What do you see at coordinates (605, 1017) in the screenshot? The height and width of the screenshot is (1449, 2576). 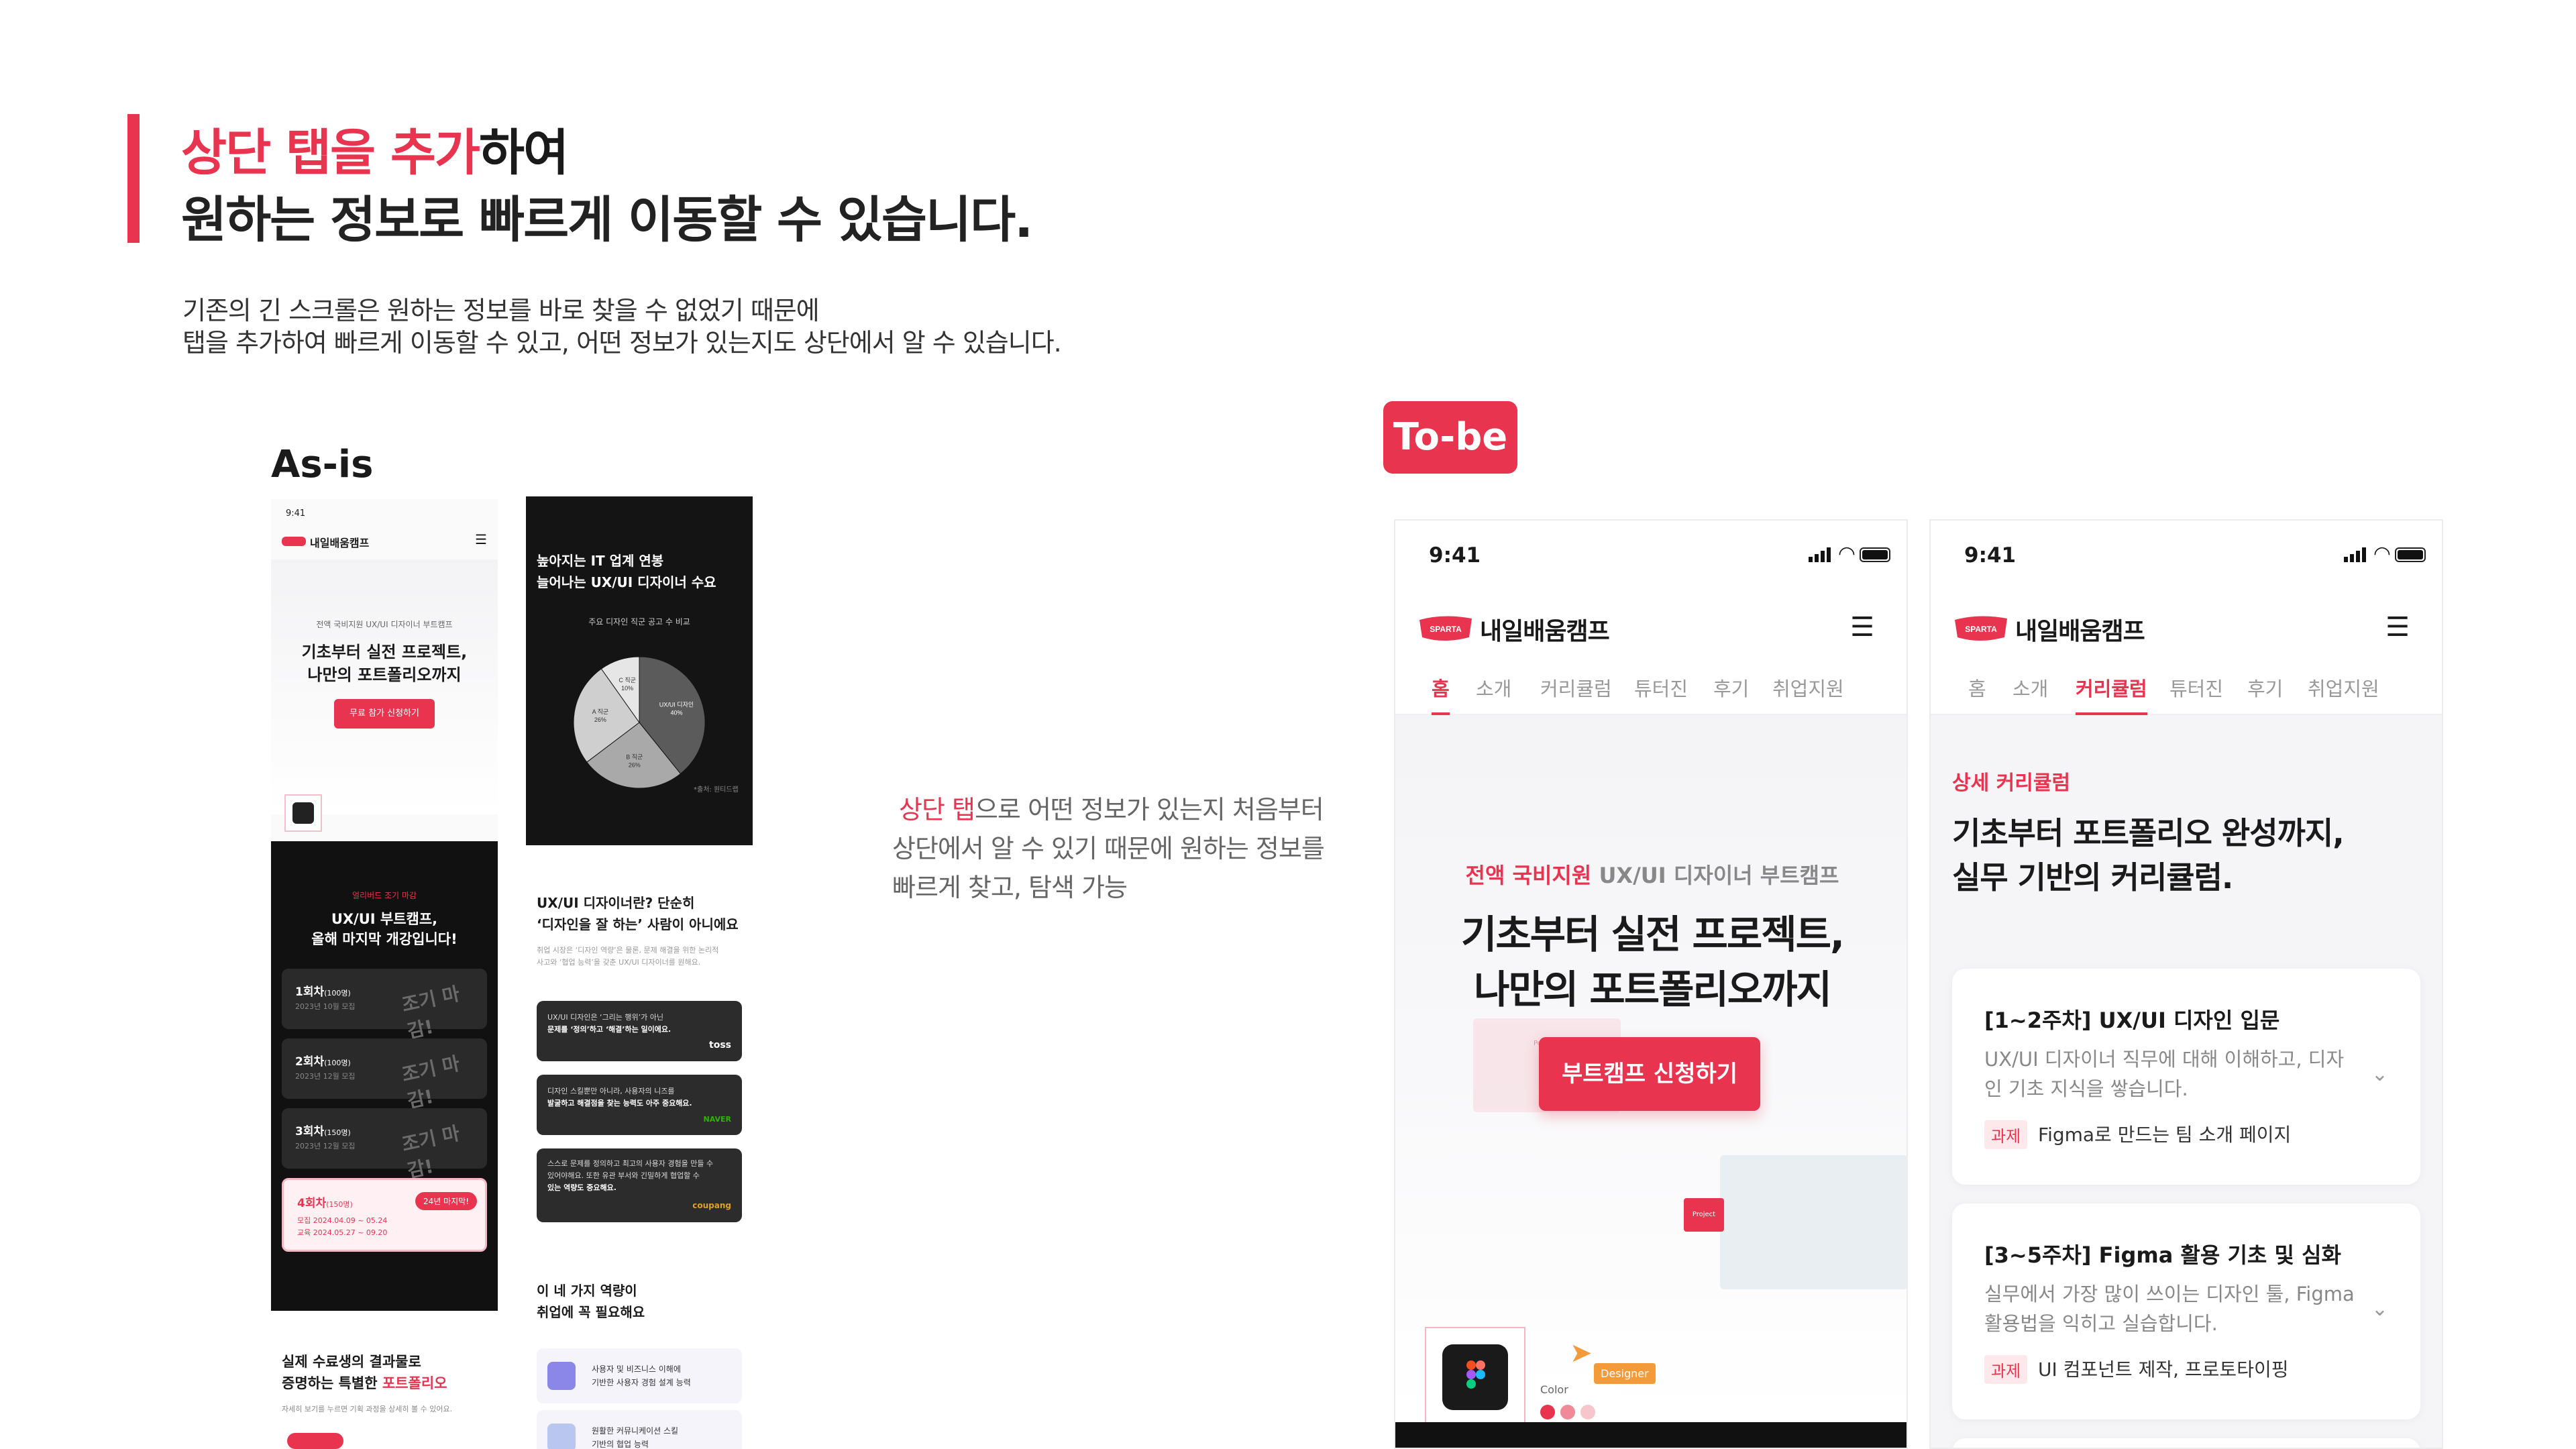 I see `quote-line: UX/UI 디자인은 ‘그리는 행위’가 아닌` at bounding box center [605, 1017].